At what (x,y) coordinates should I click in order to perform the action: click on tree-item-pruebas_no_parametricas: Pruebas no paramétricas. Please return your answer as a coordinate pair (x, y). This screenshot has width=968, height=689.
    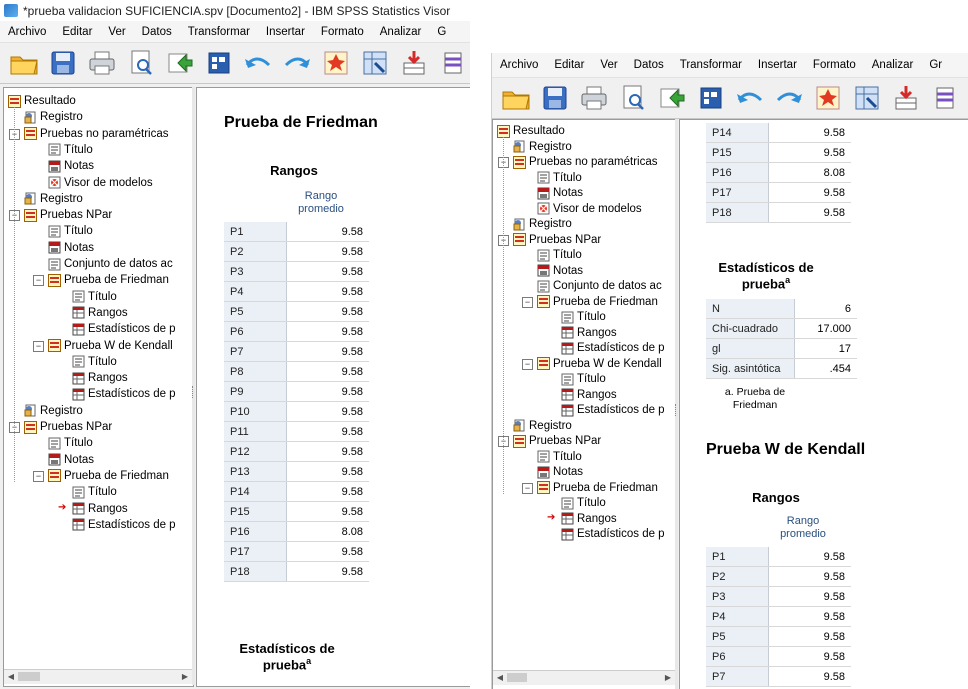
    Looking at the image, I should click on (585, 162).